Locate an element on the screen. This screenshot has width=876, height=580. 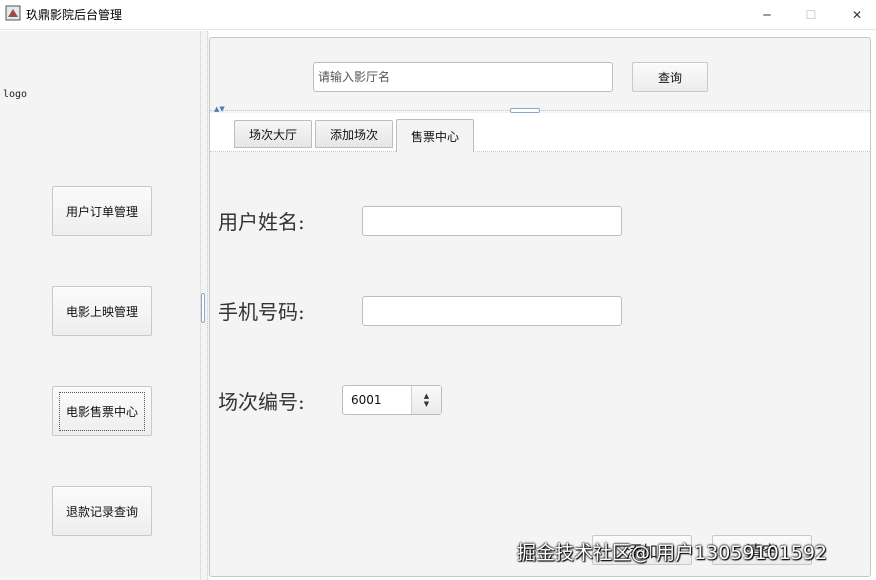
sidebar-item-ticket-center: 电影售票中心 is located at coordinates (102, 411).